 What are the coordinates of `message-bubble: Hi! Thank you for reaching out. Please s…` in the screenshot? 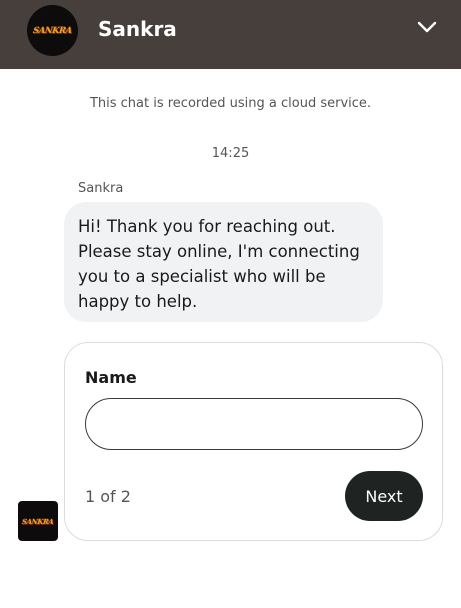 It's located at (223, 262).